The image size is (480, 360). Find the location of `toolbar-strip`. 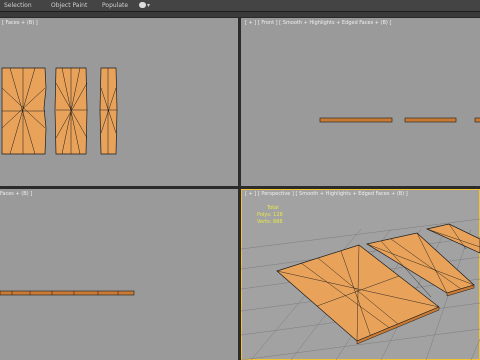

toolbar-strip is located at coordinates (240, 14).